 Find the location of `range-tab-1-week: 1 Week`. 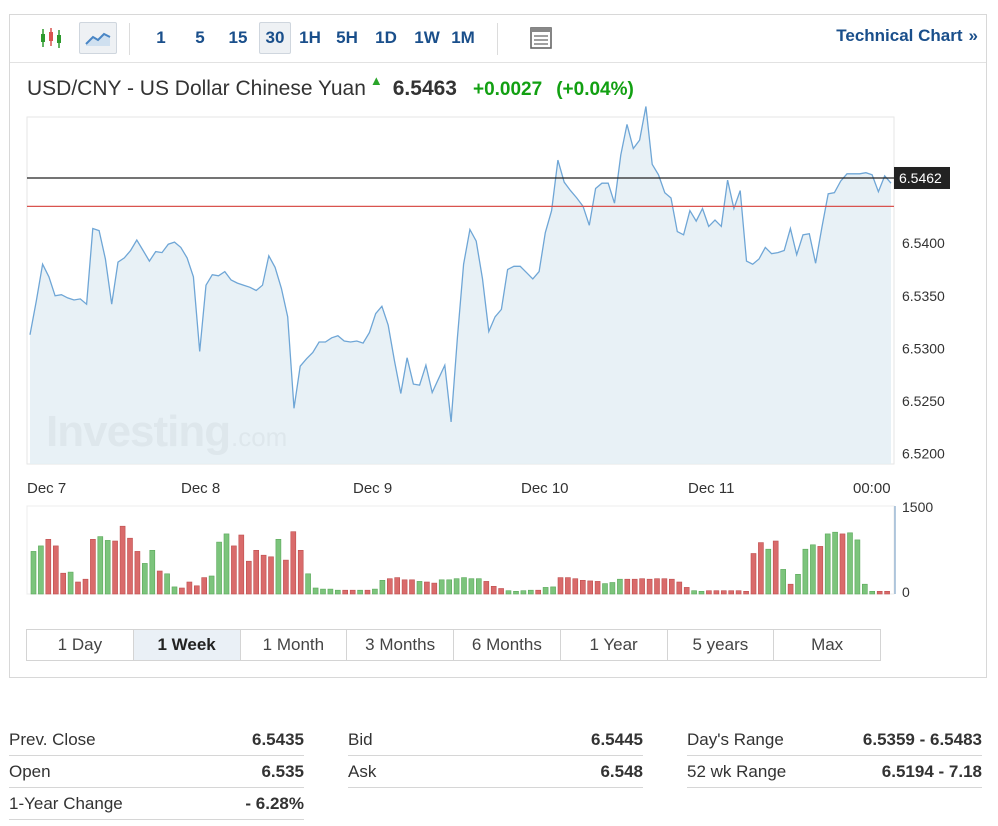

range-tab-1-week: 1 Week is located at coordinates (187, 645).